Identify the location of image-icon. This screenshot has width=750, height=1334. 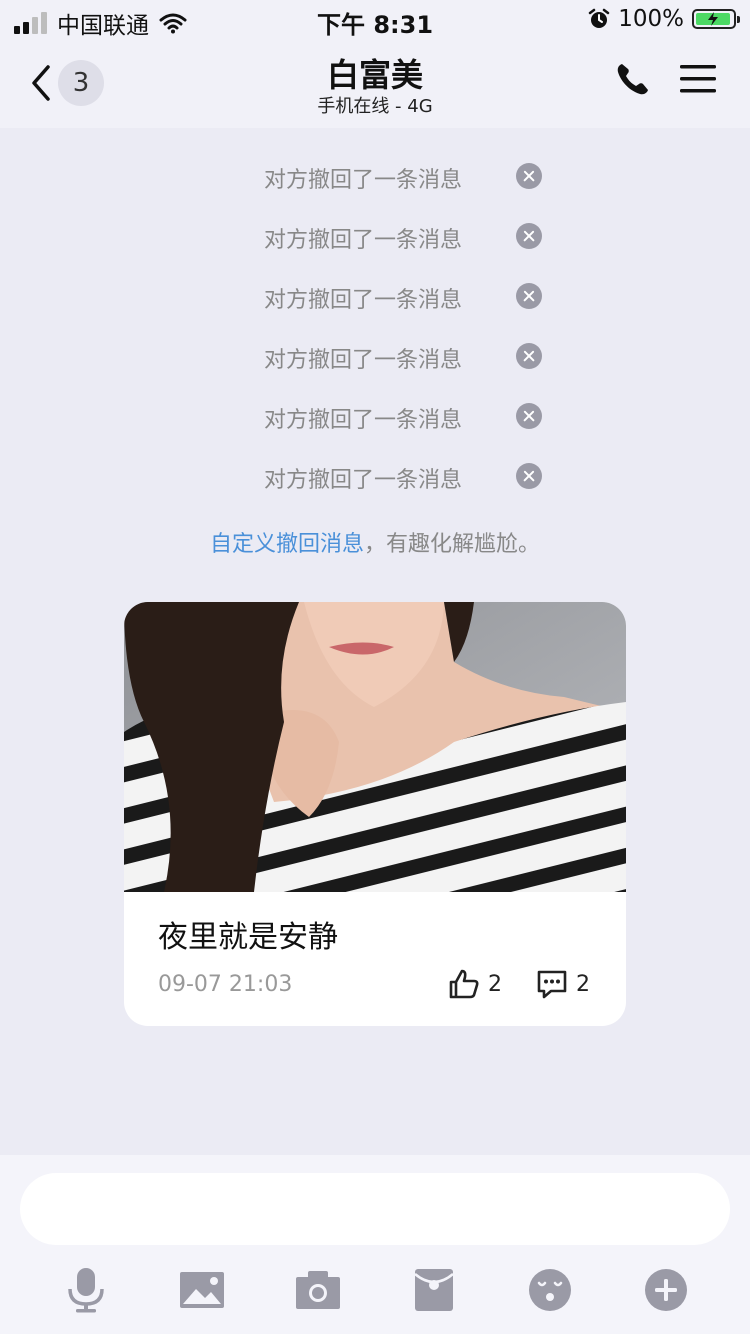
(202, 1290).